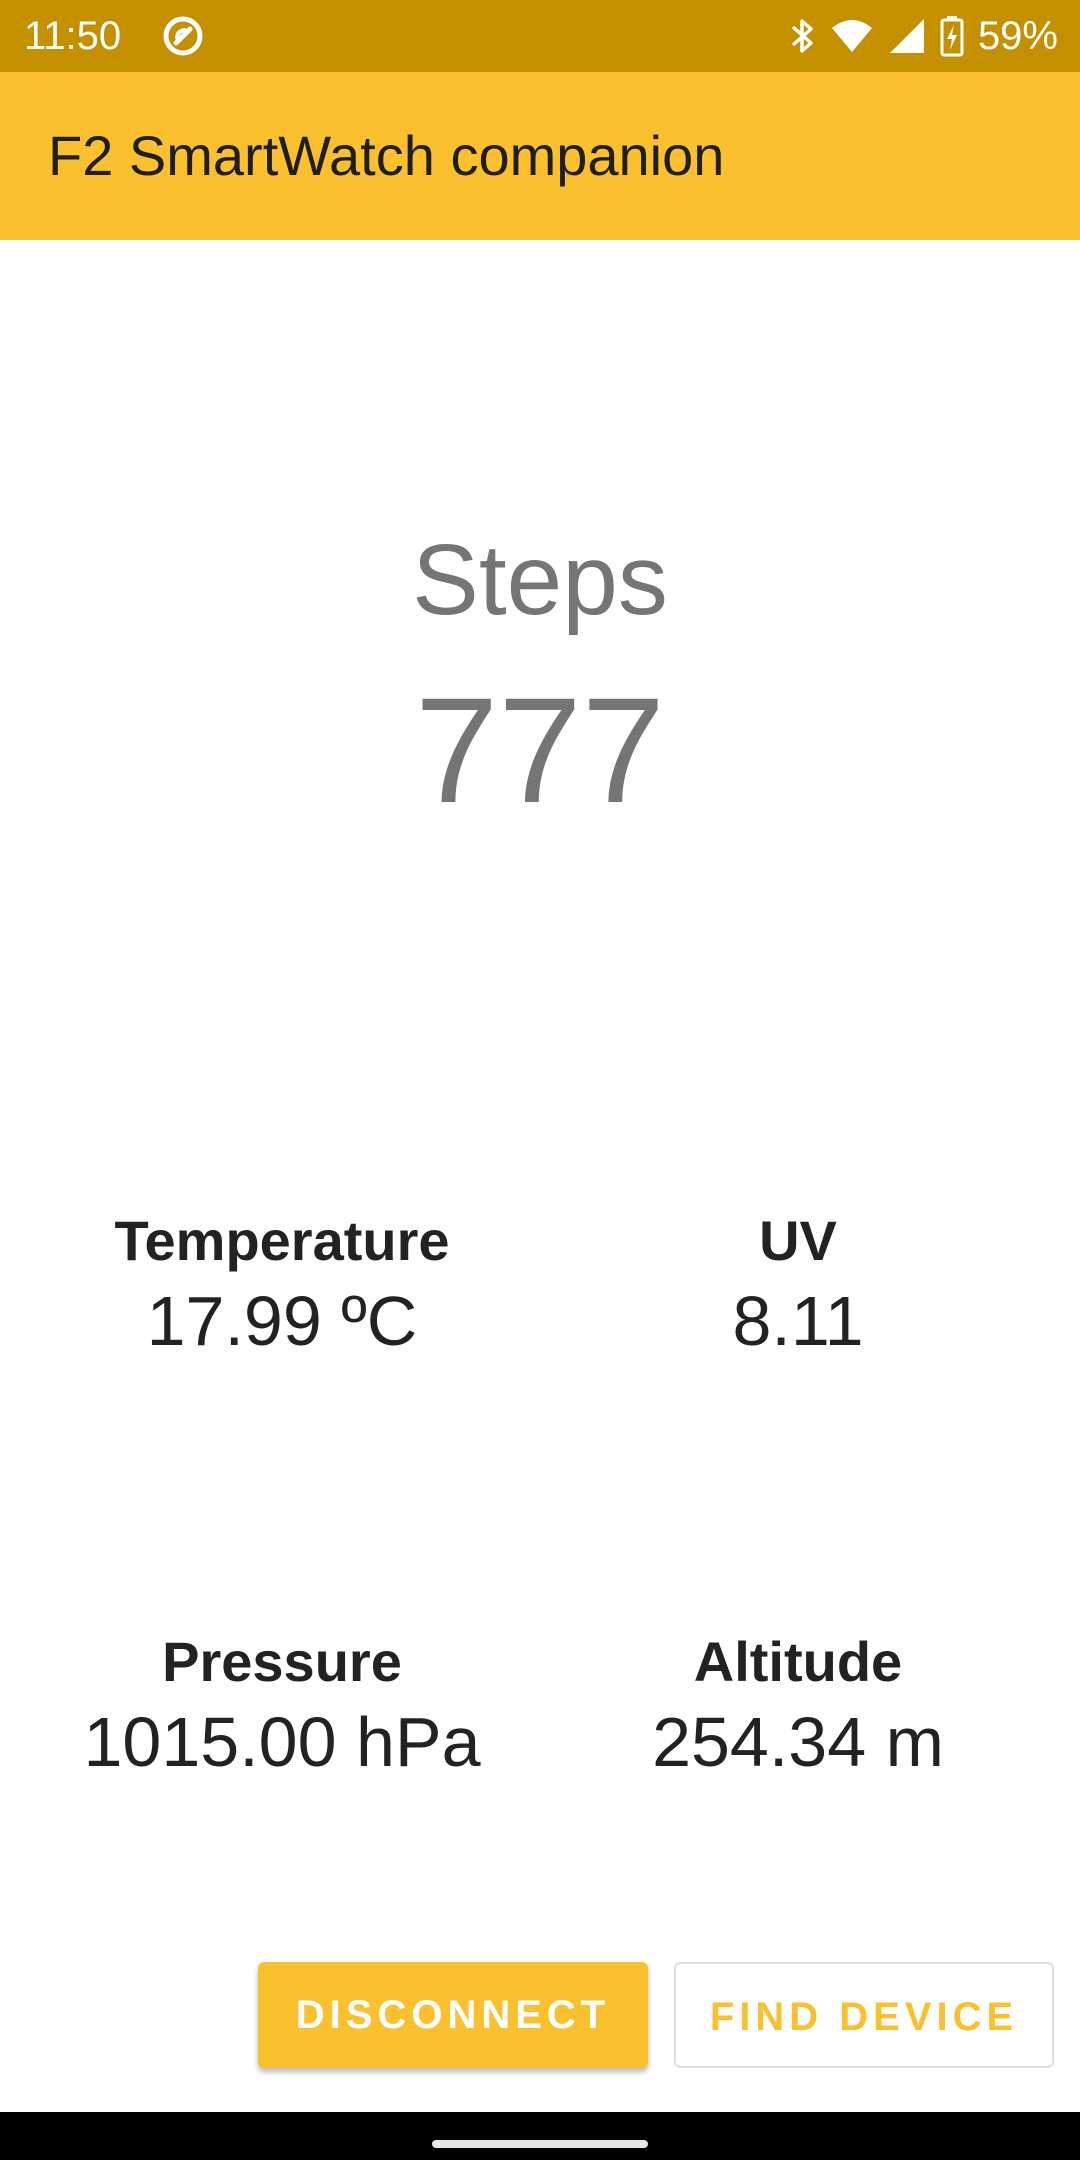 This screenshot has width=1080, height=2160. I want to click on uv-label: UV, so click(798, 1240).